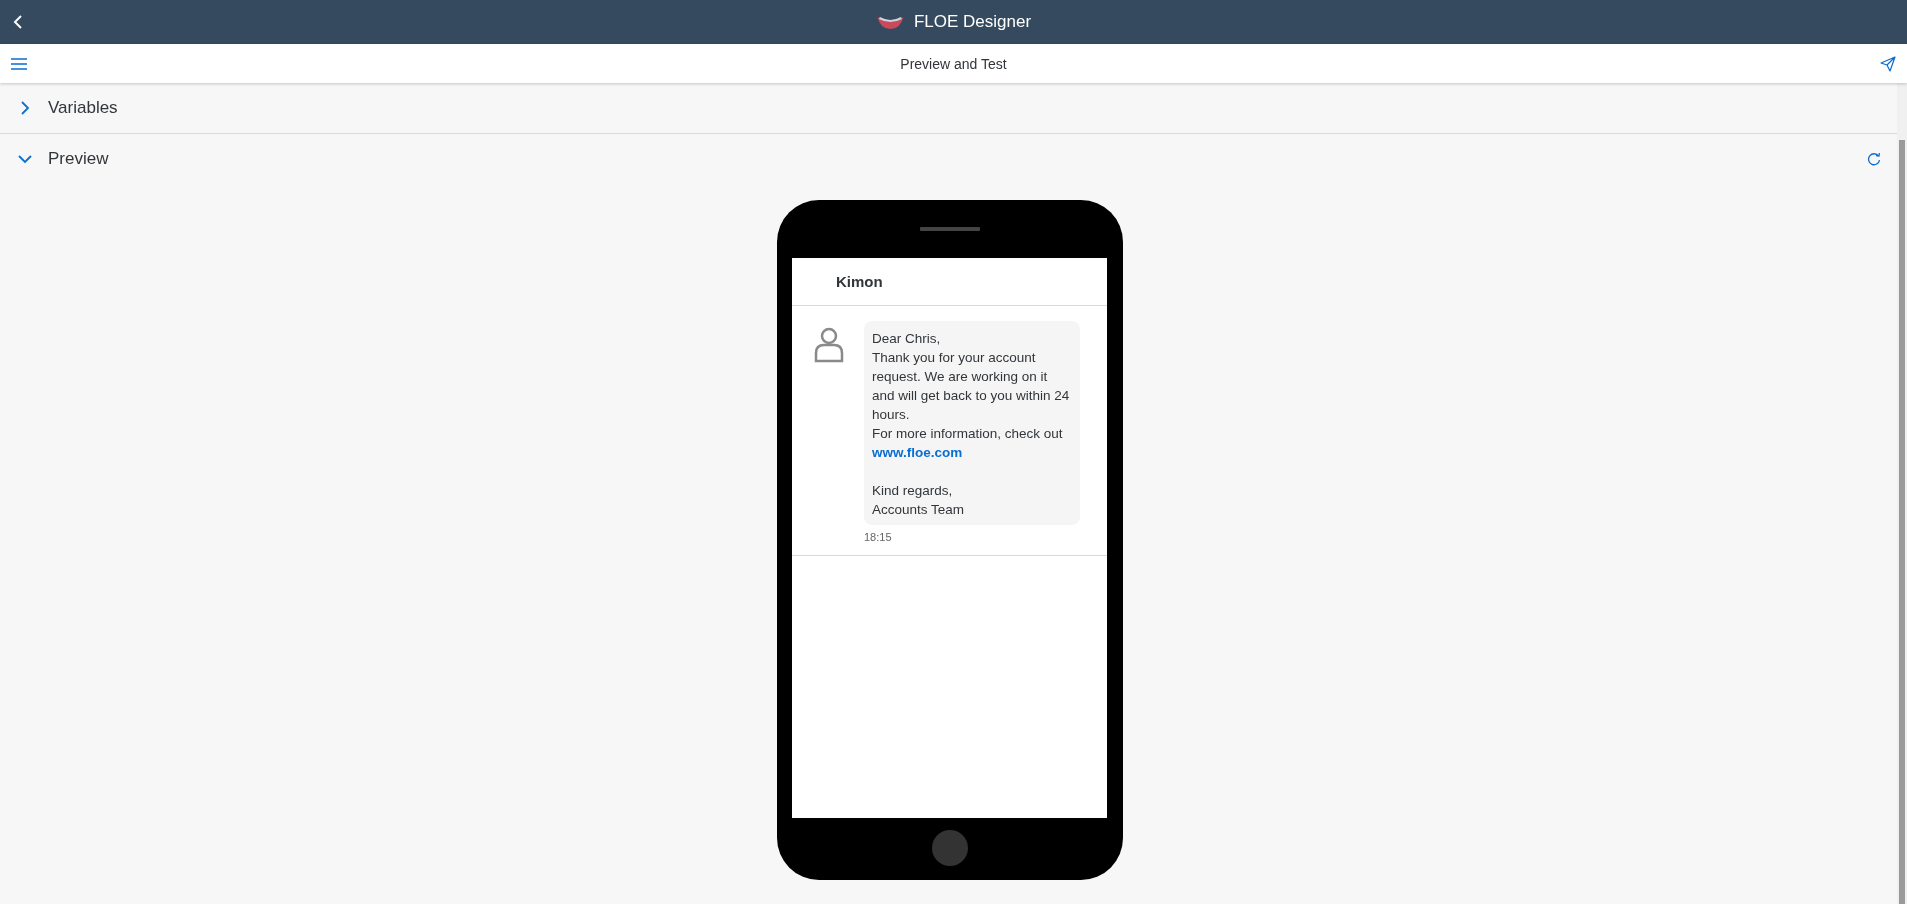 The image size is (1907, 904). What do you see at coordinates (68, 108) in the screenshot?
I see `section-toggle: Variables` at bounding box center [68, 108].